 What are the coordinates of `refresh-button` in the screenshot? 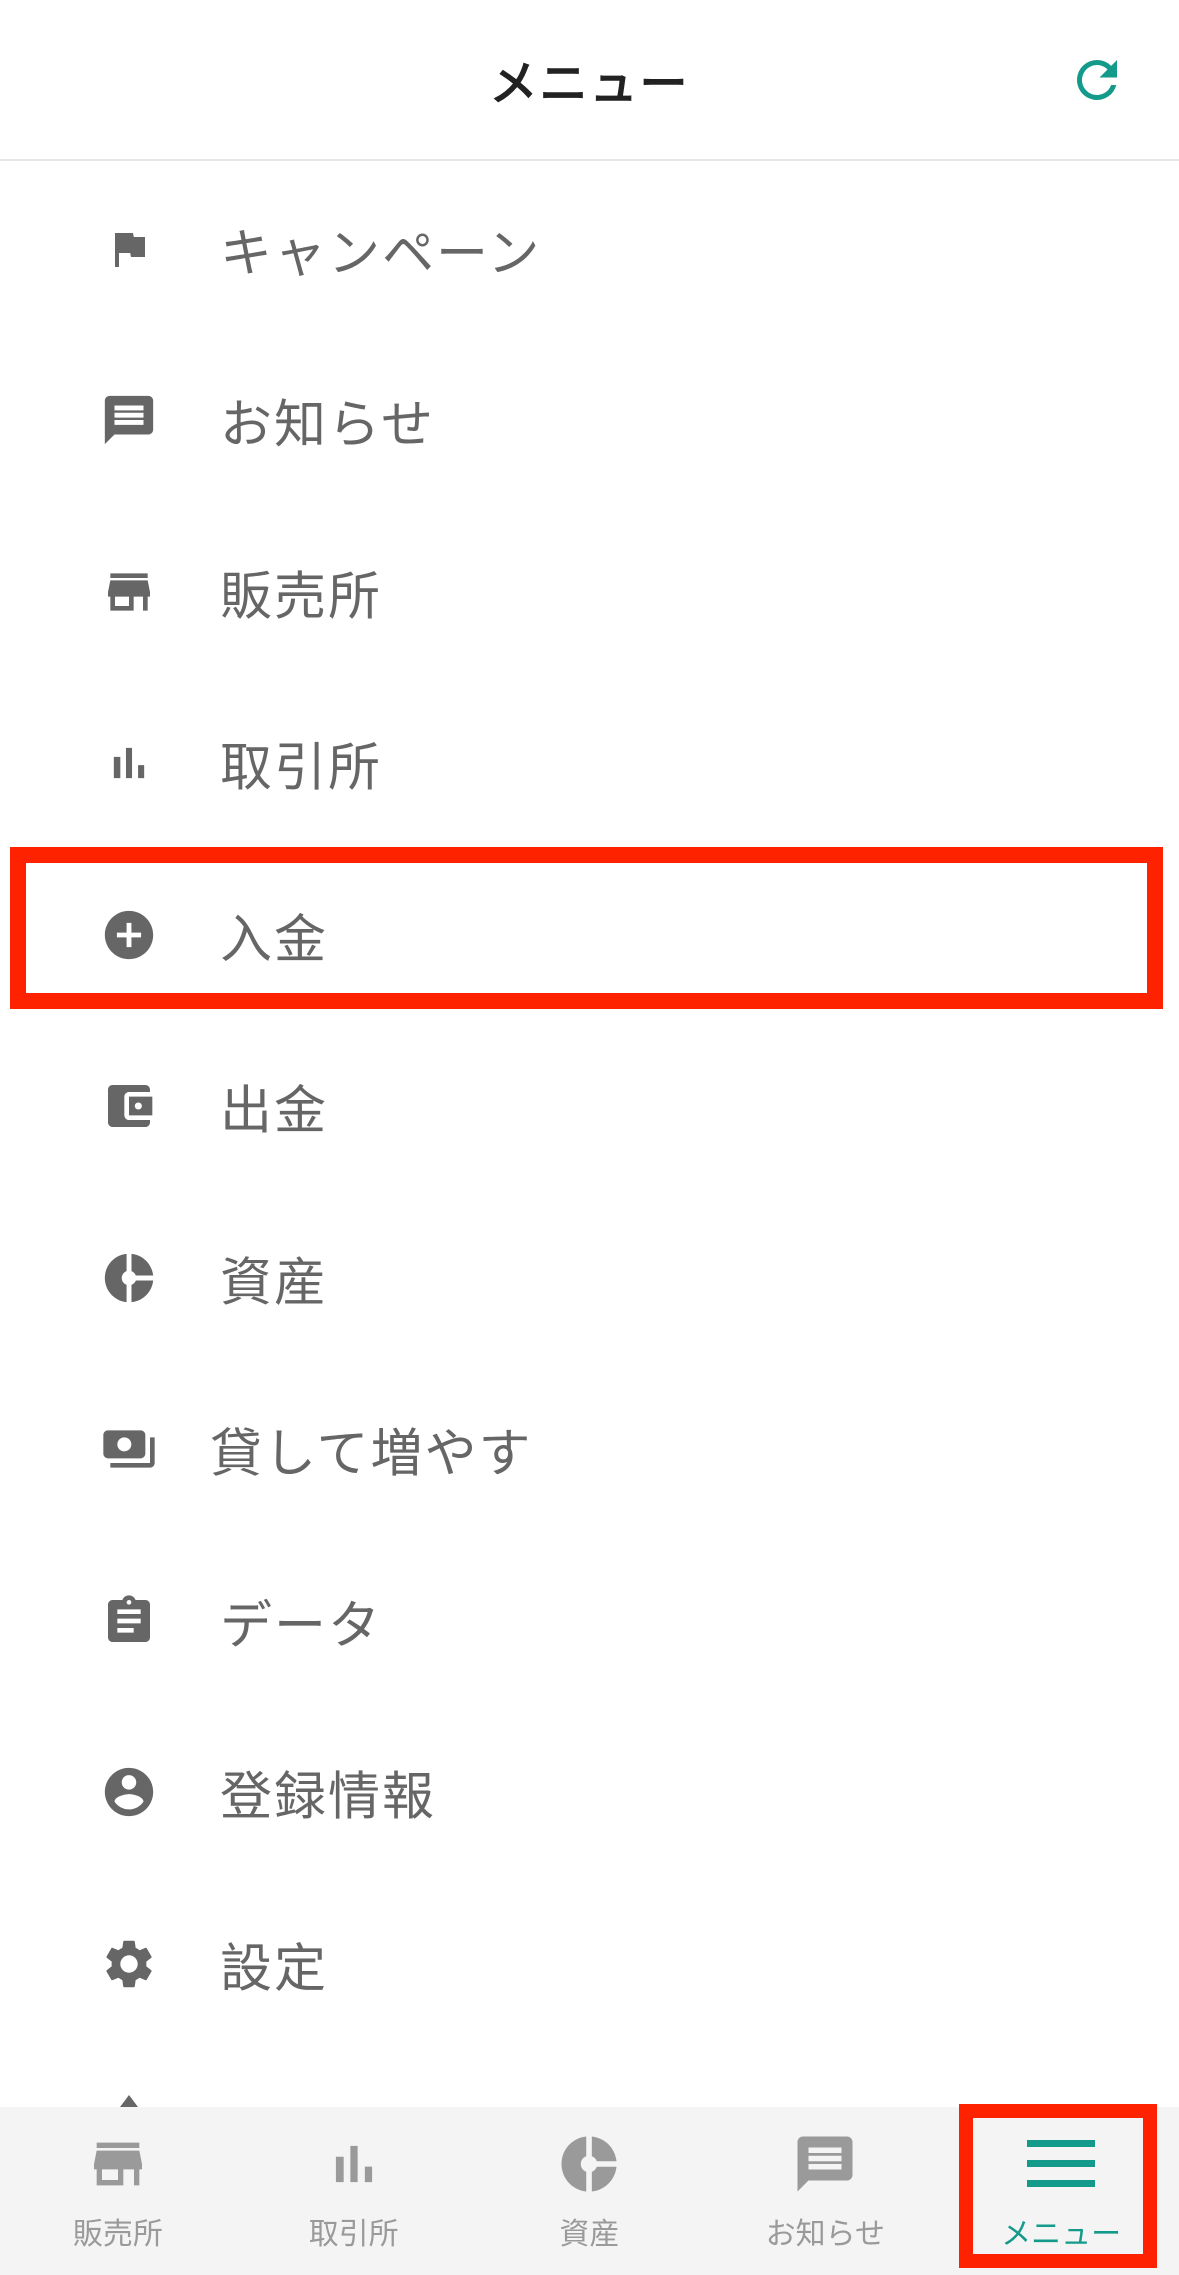 It's located at (1097, 80).